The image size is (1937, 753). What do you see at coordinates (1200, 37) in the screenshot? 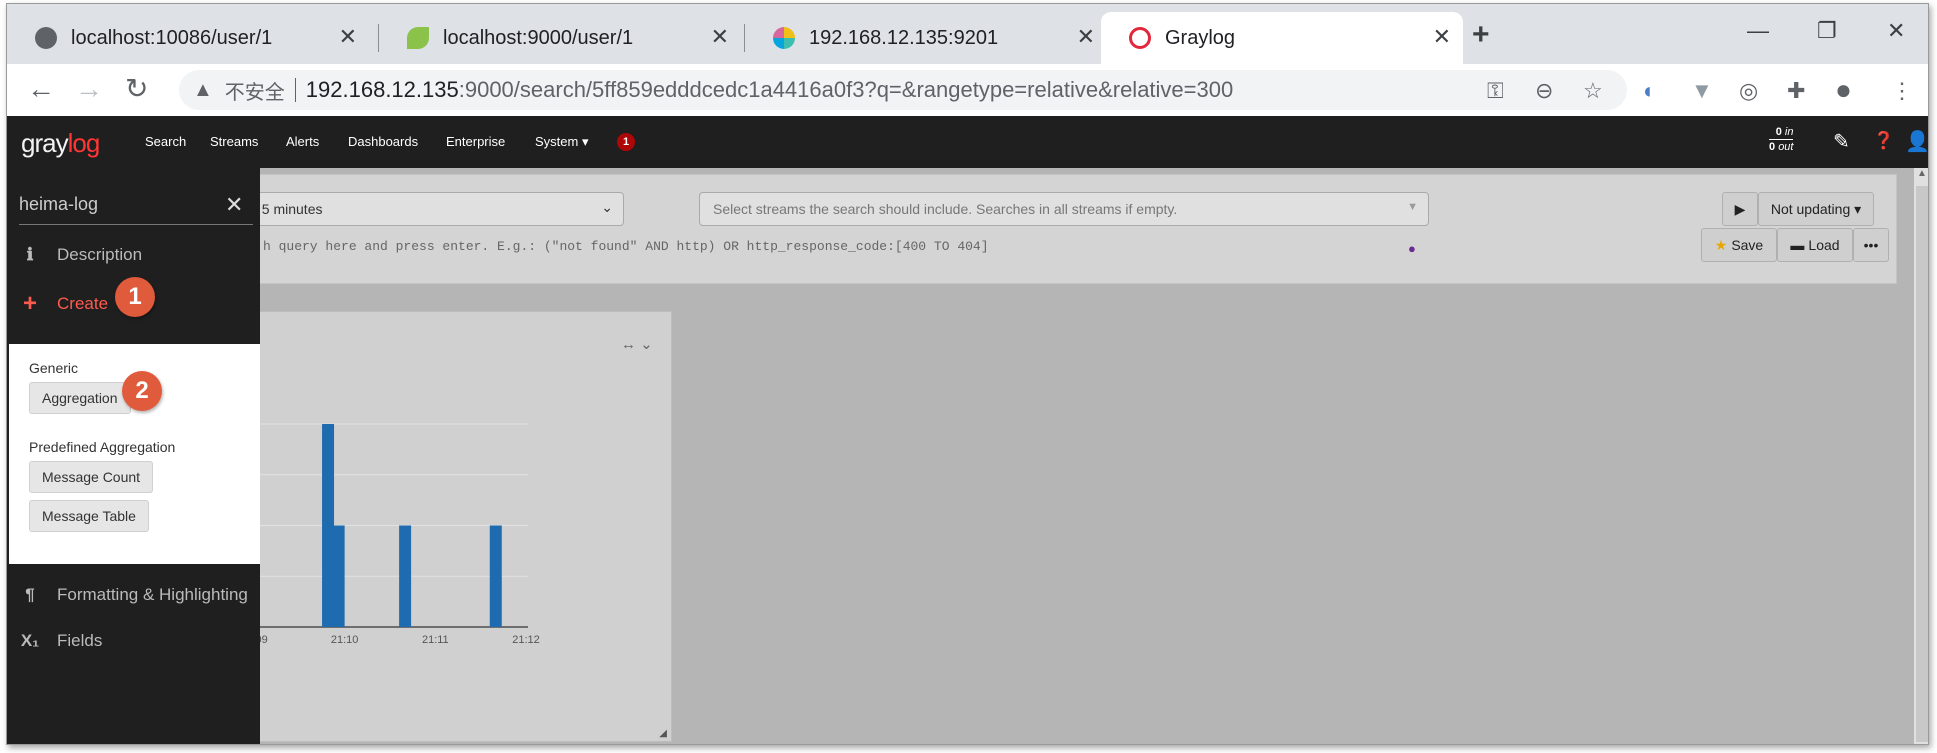
I see `tab-title: Graylog` at bounding box center [1200, 37].